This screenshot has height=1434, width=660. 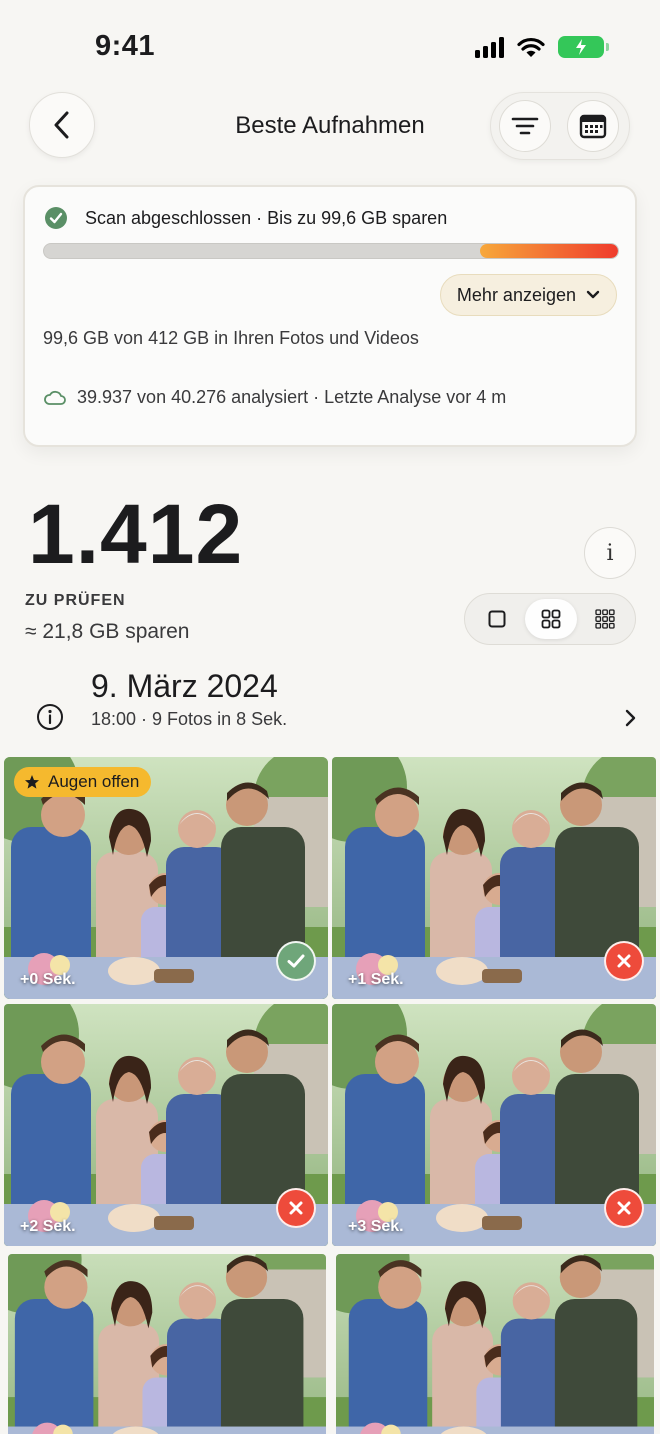 I want to click on calendar-icon, so click(x=593, y=126).